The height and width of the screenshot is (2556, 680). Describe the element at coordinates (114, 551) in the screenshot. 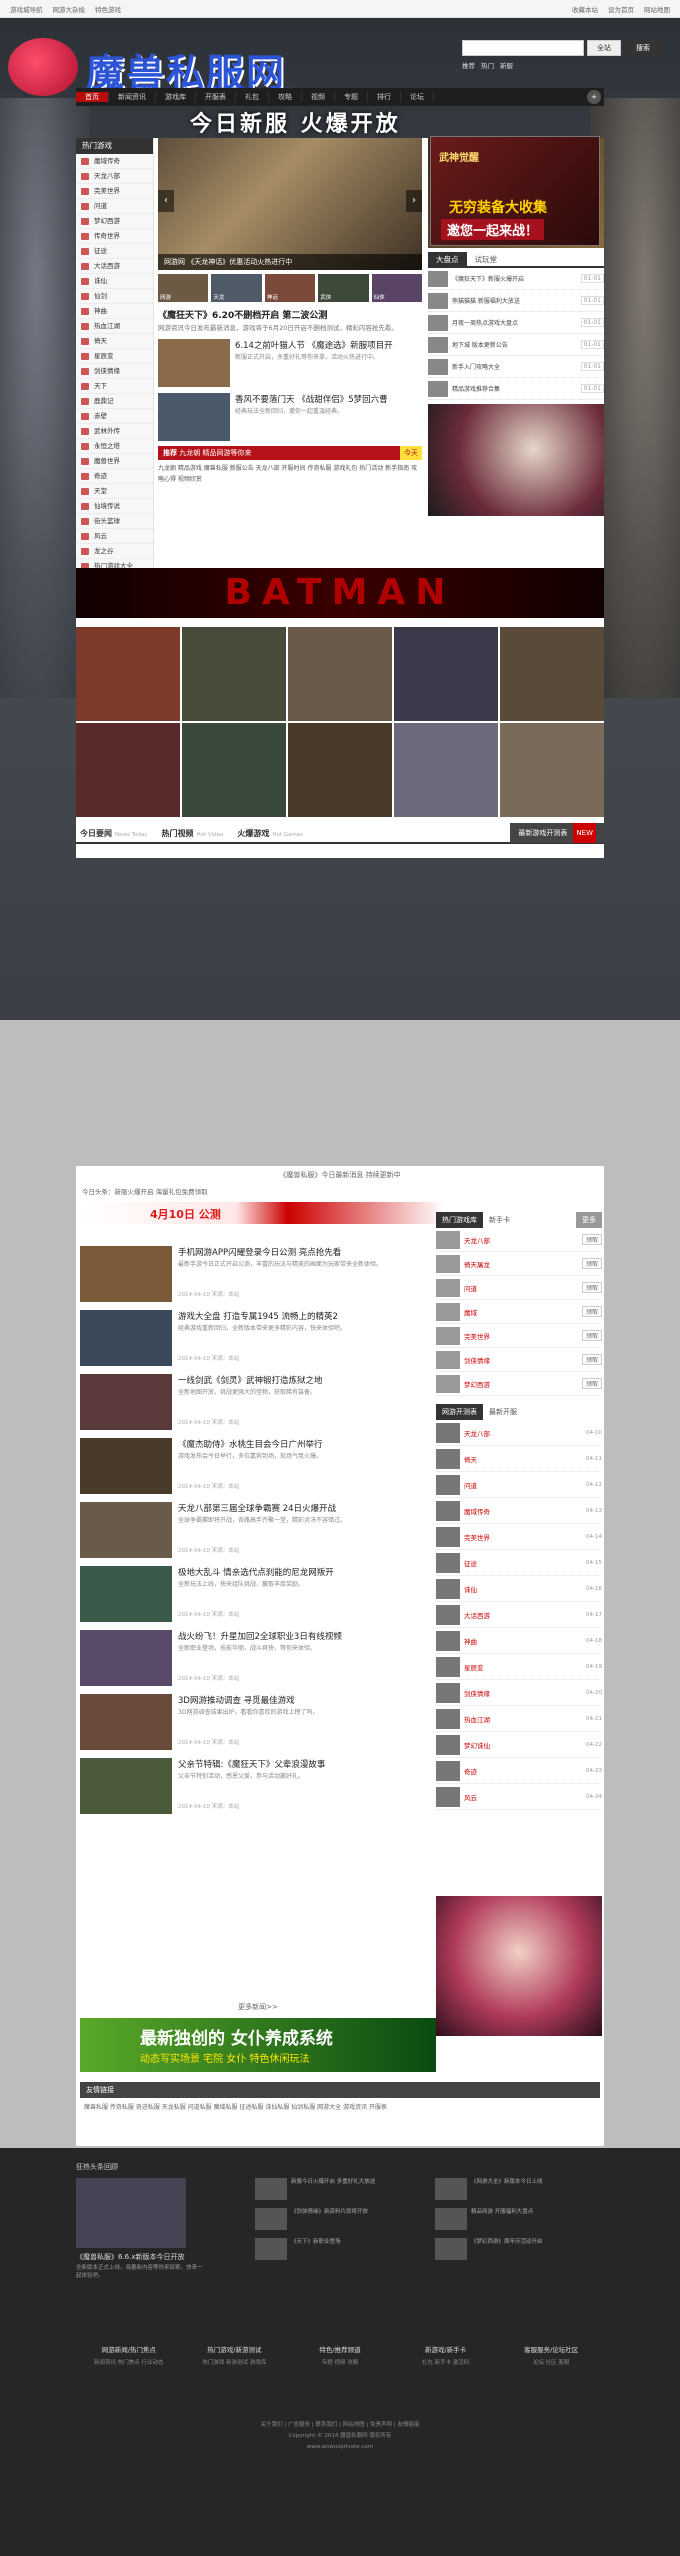

I see `sidebar-item-game: 龙之谷` at that location.